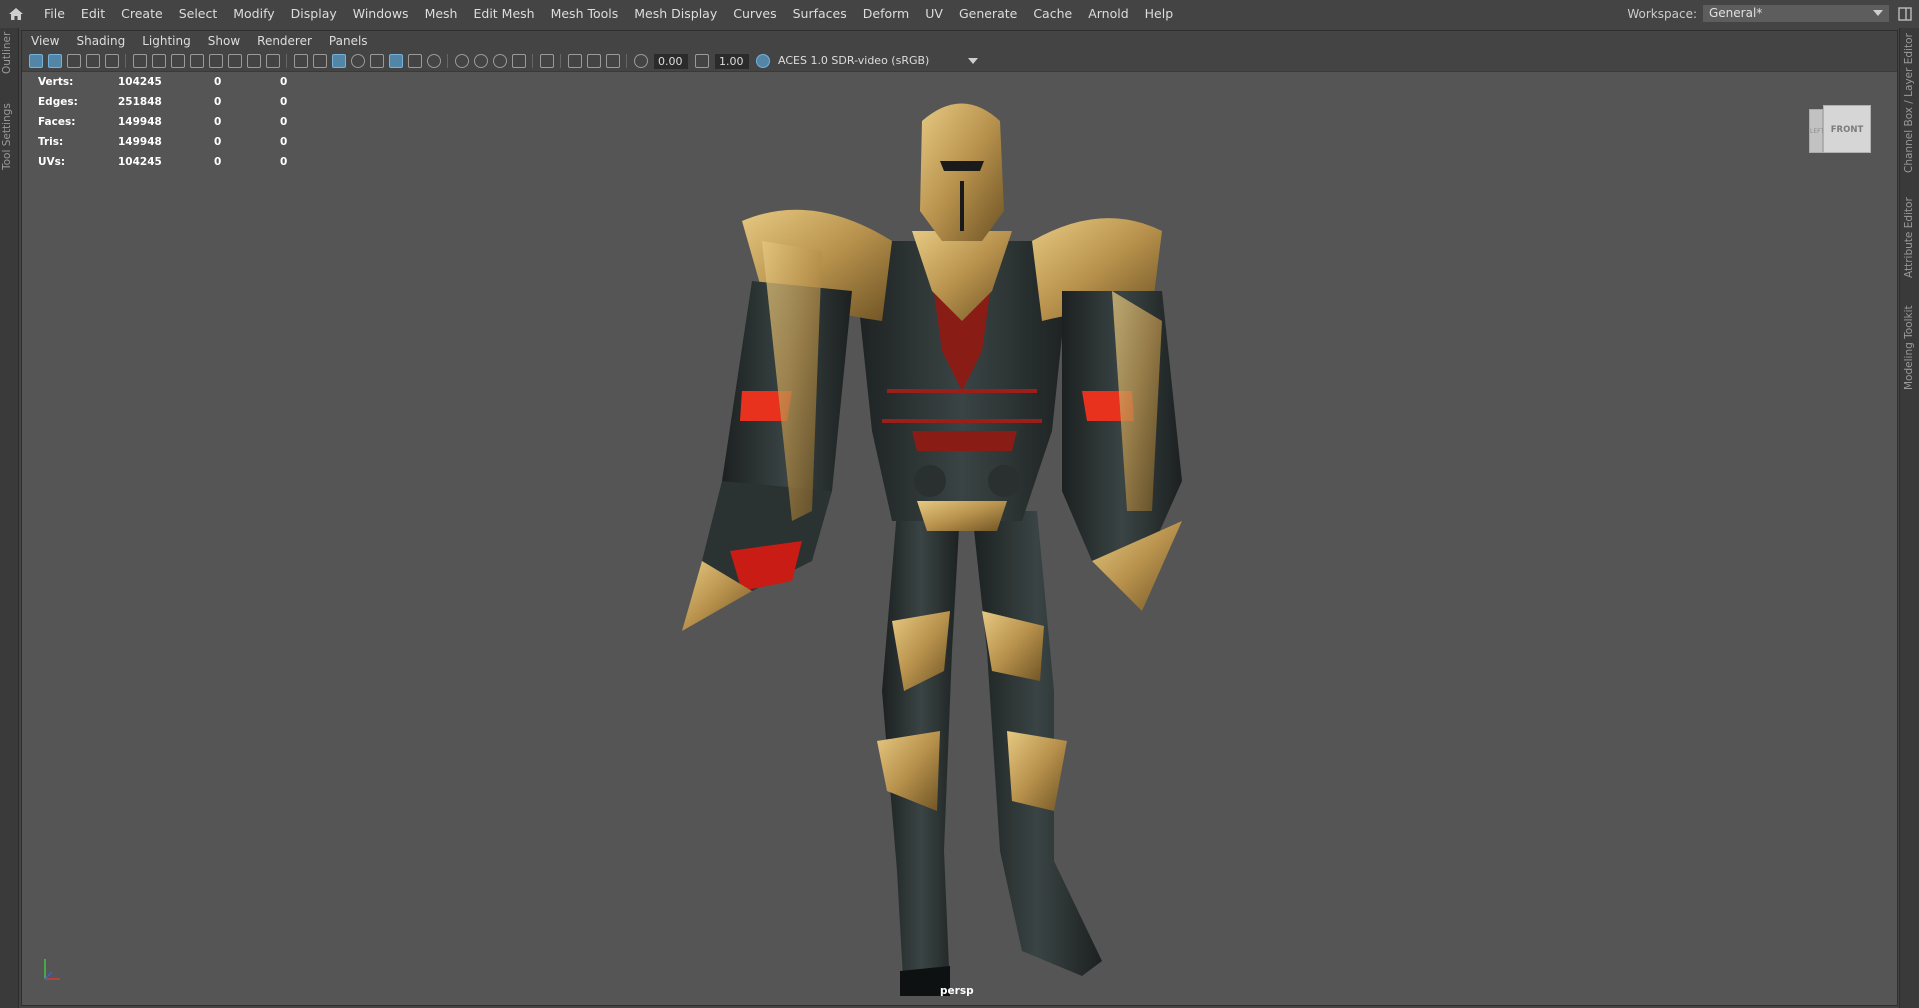 This screenshot has width=1919, height=1008. Describe the element at coordinates (441, 13) in the screenshot. I see `menu-mesh: Mesh` at that location.